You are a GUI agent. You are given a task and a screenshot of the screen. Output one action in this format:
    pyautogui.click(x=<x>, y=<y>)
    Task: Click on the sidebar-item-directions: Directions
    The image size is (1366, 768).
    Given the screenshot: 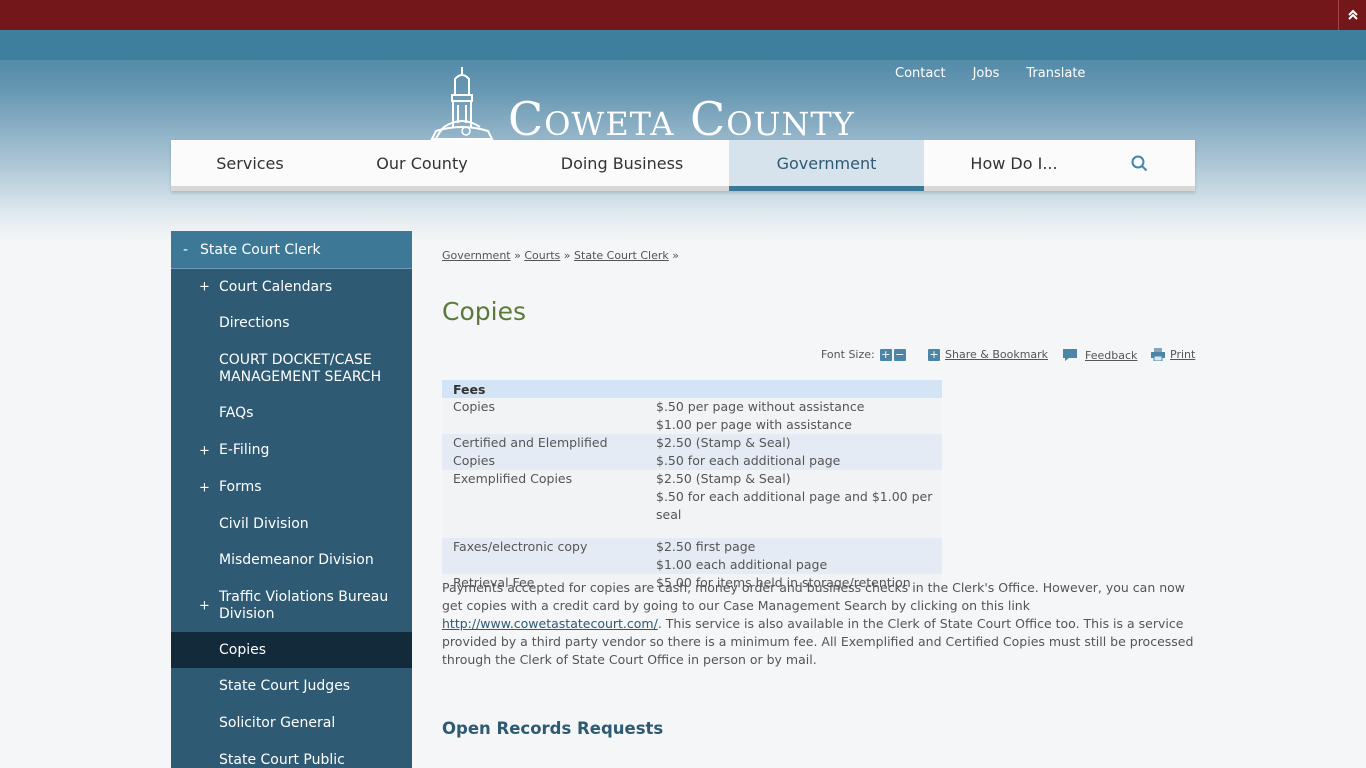 What is the action you would take?
    pyautogui.click(x=291, y=323)
    